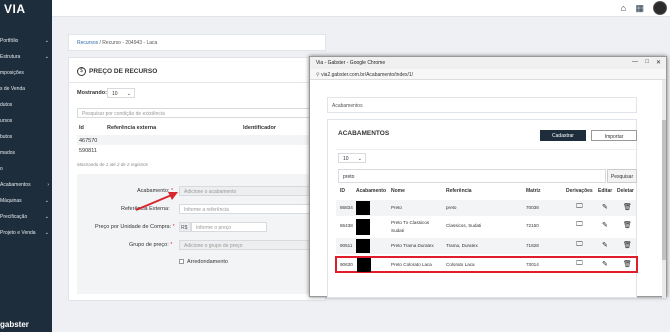  Describe the element at coordinates (486, 208) in the screenshot. I see `table-row: 86834 Preto preto 70038 🖵 ✎ 🗑` at that location.